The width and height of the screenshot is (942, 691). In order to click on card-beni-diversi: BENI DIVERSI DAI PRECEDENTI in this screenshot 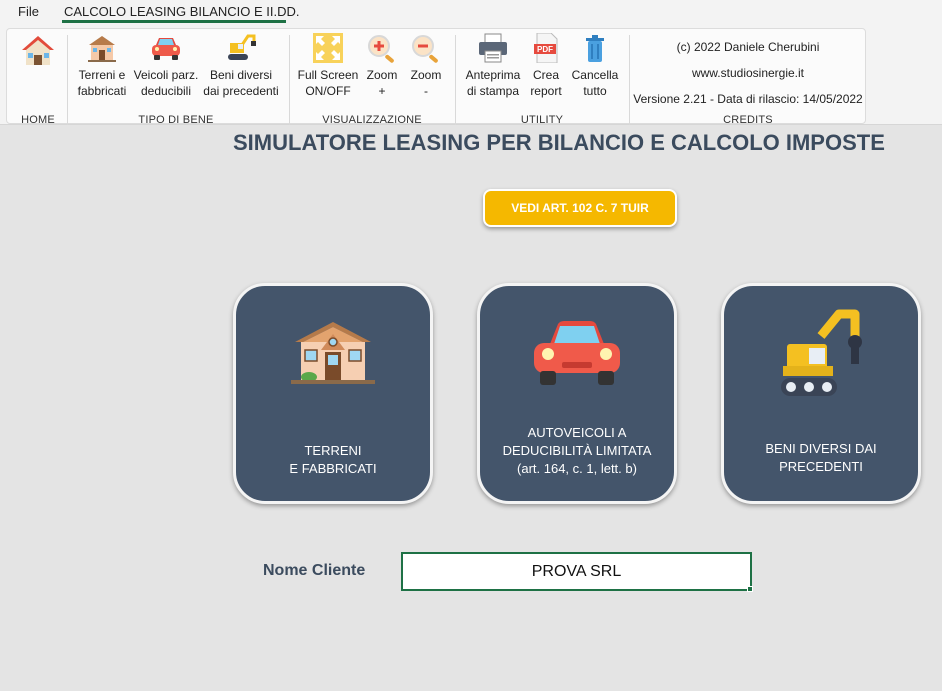, I will do `click(821, 393)`.